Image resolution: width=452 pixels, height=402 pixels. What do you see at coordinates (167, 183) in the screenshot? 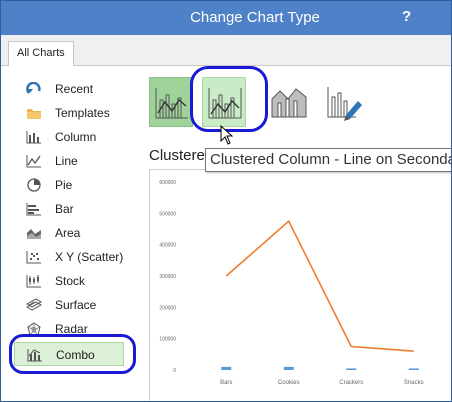
I see `y-tick-label: 600000` at bounding box center [167, 183].